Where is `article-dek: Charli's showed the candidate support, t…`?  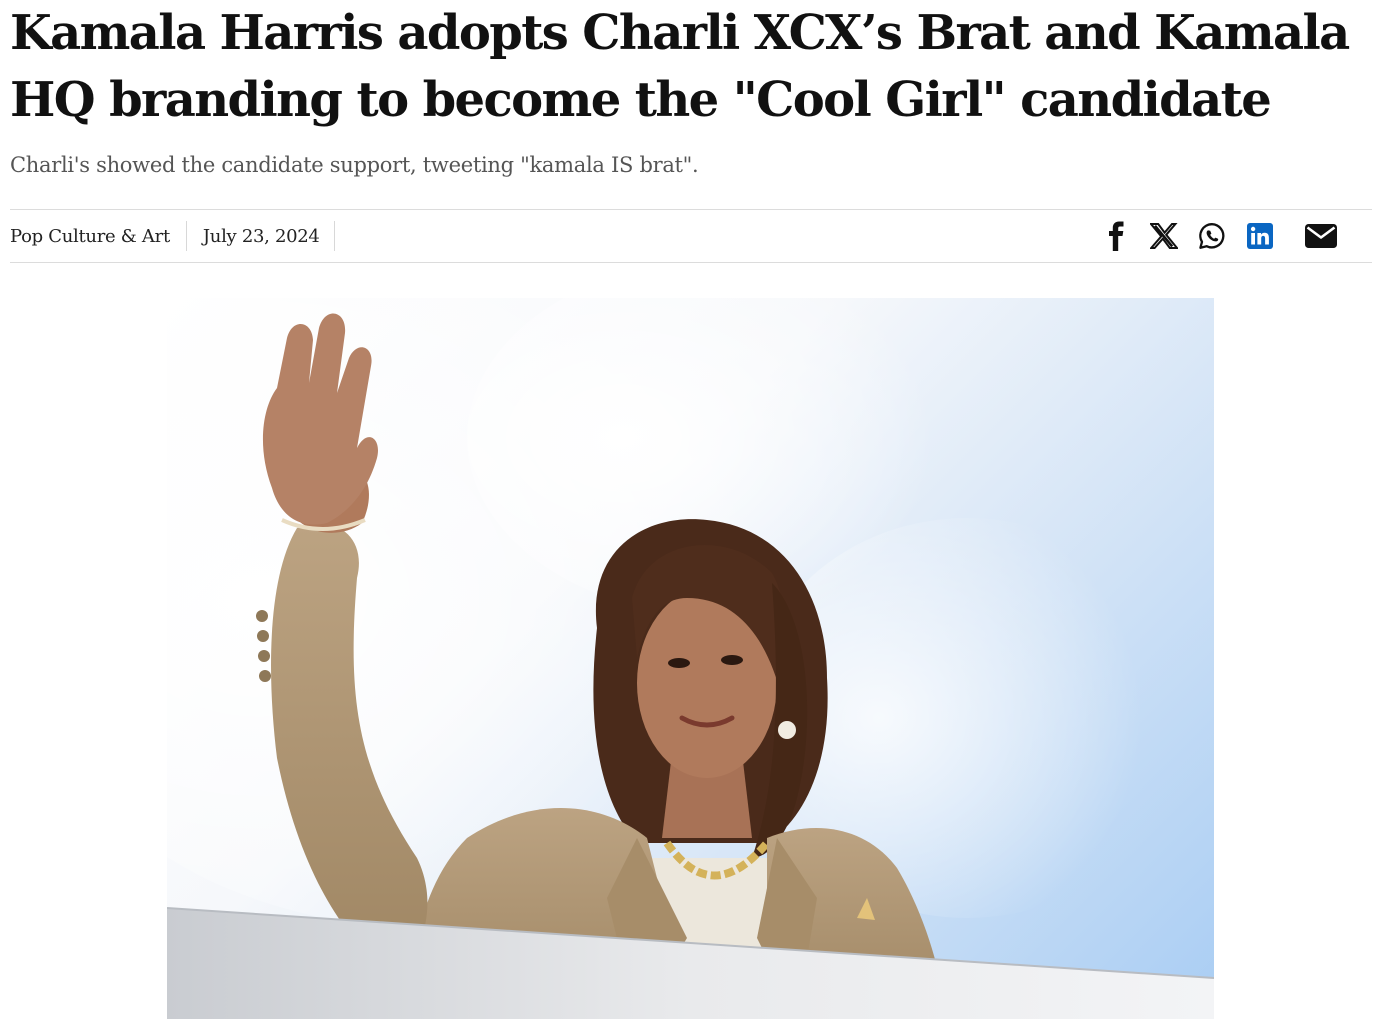
article-dek: Charli's showed the candidate support, t… is located at coordinates (354, 165).